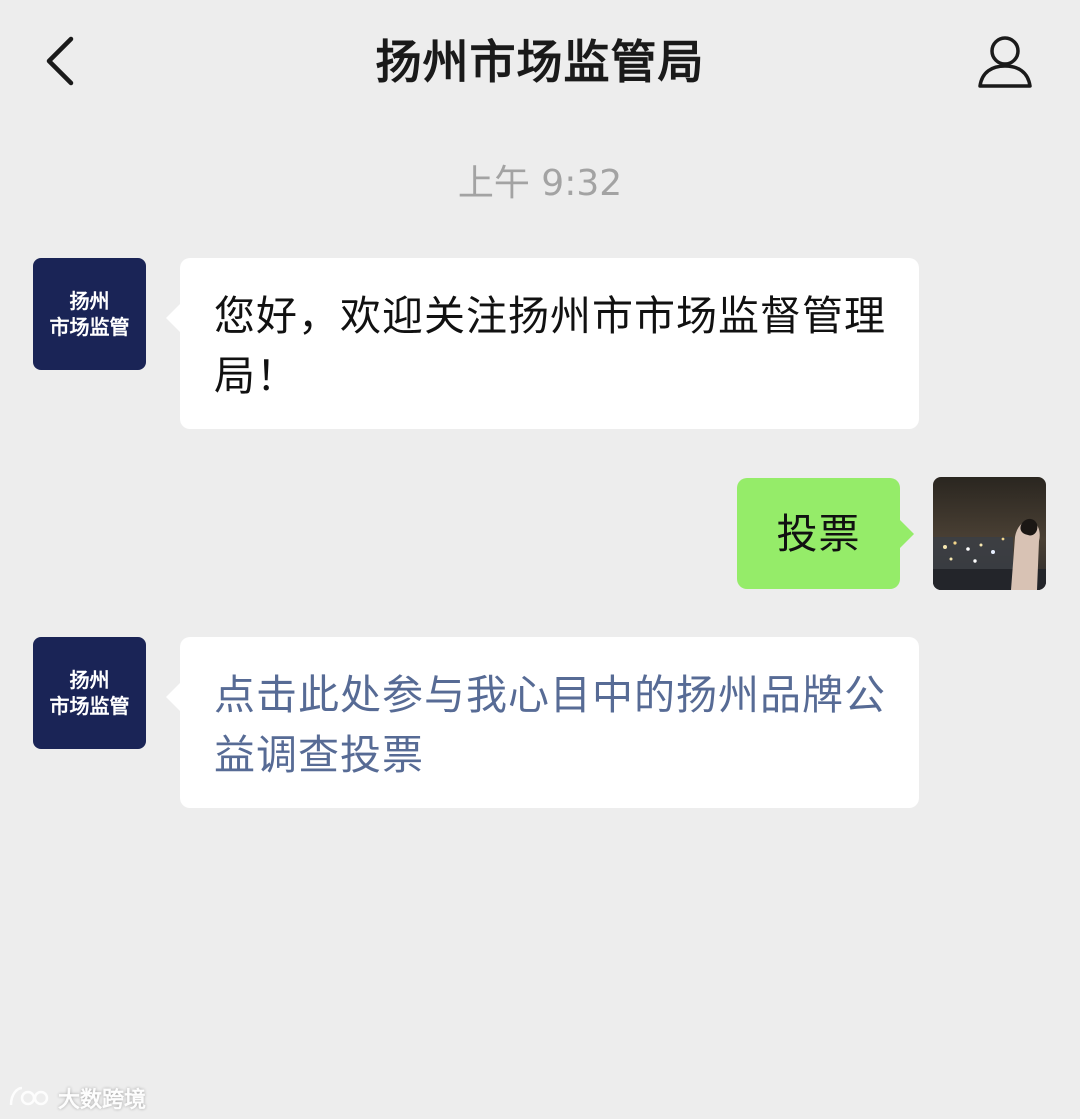  What do you see at coordinates (550, 725) in the screenshot?
I see `vote-link: 点击此处参与我心目中的扬州品牌公益调查投票` at bounding box center [550, 725].